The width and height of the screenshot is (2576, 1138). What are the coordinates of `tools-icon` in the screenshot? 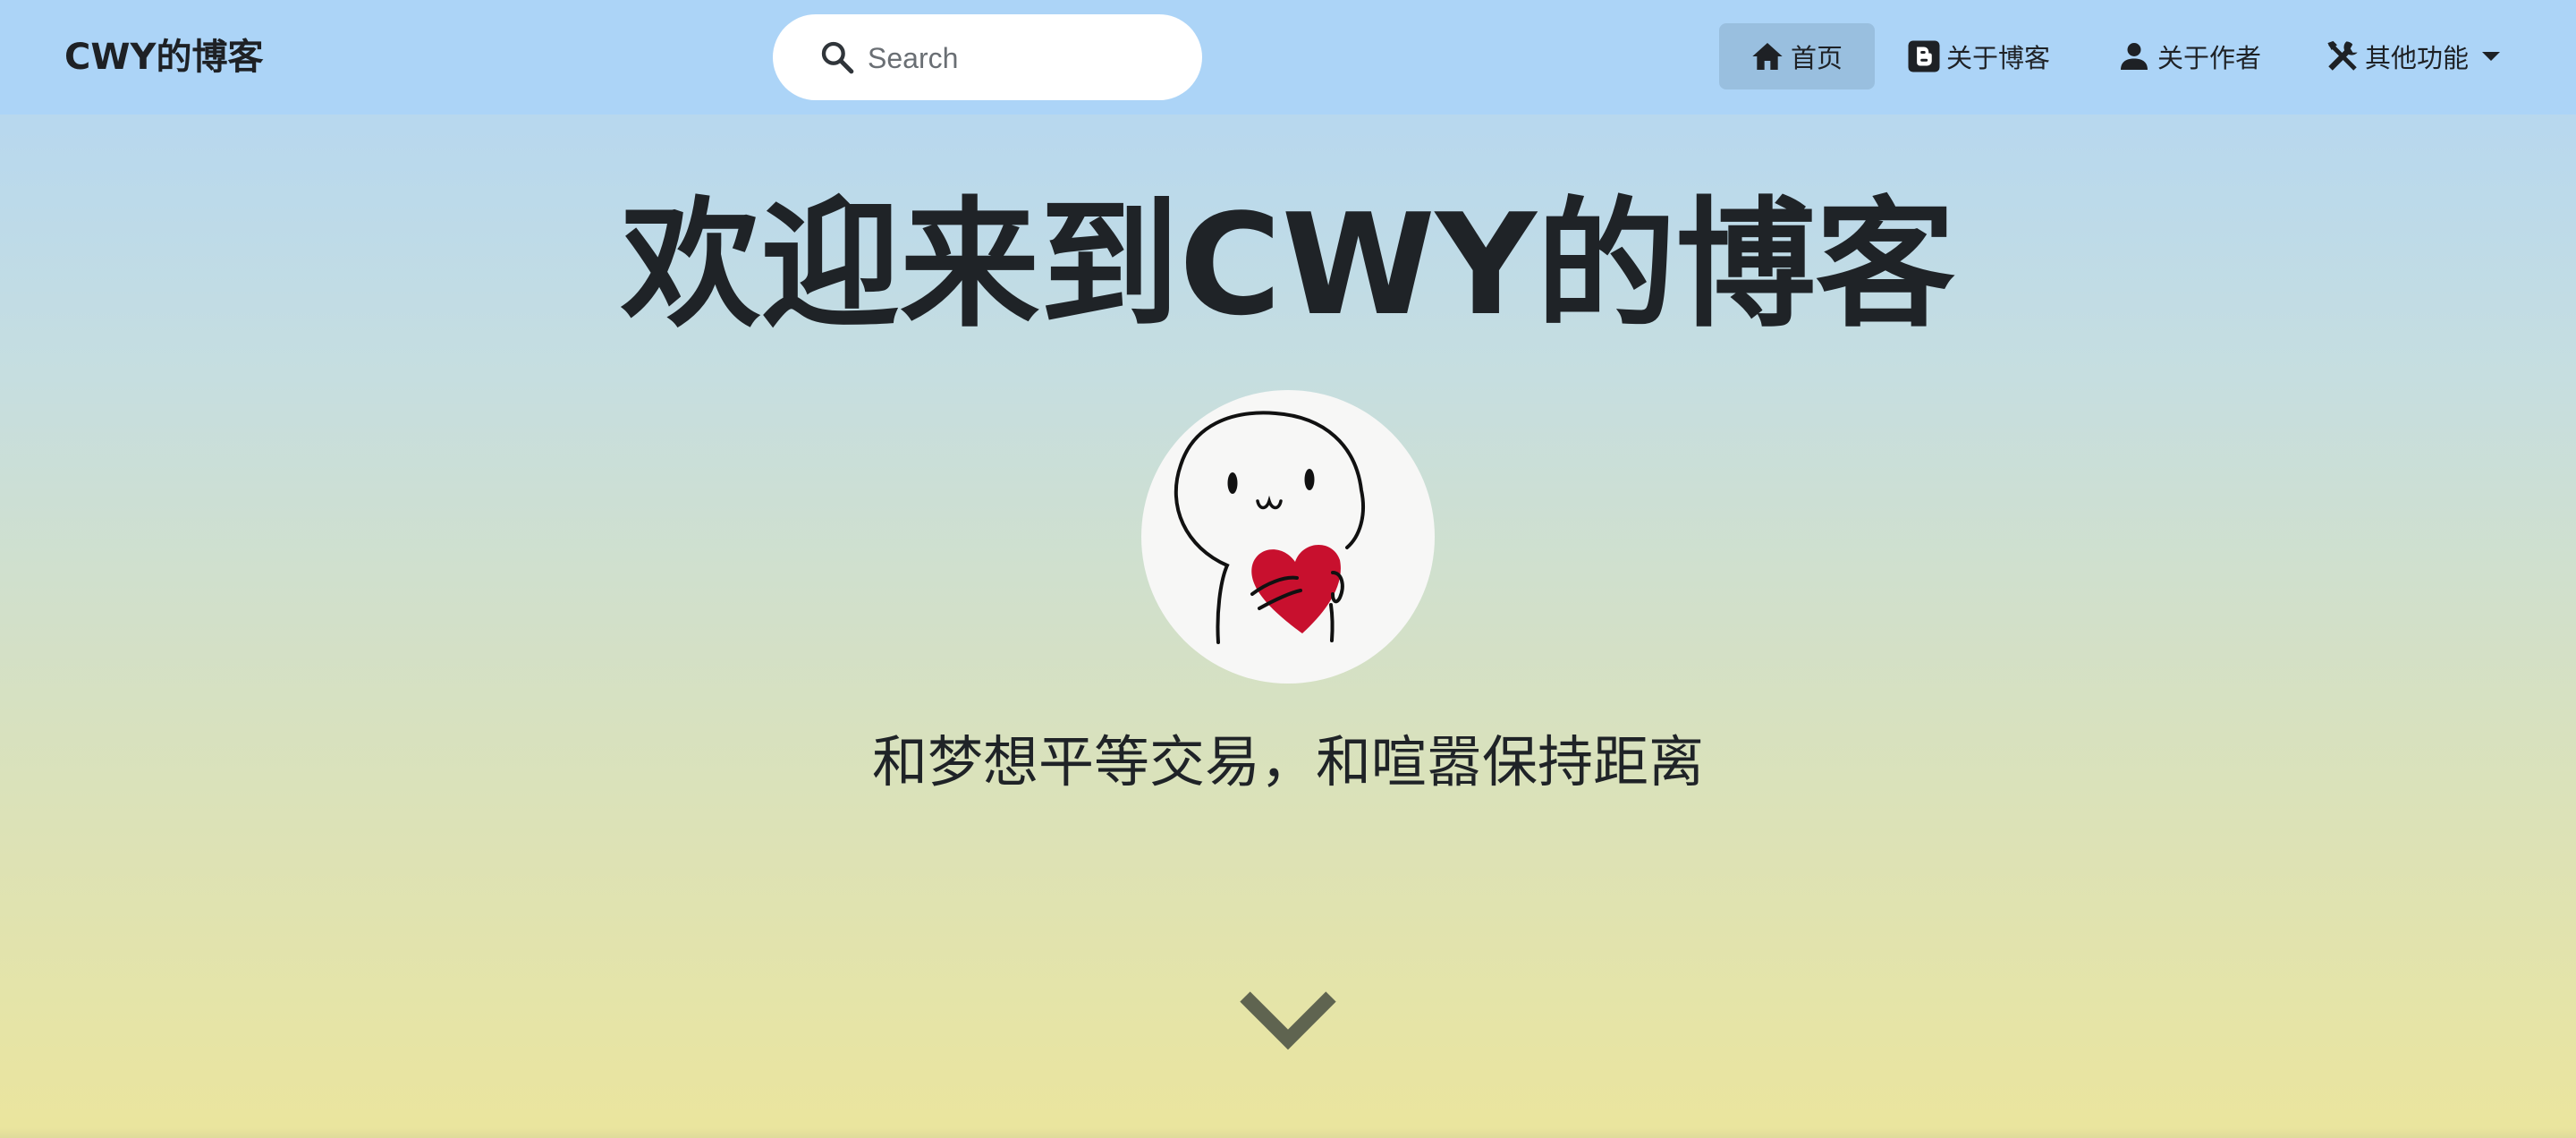 It's located at (2342, 55).